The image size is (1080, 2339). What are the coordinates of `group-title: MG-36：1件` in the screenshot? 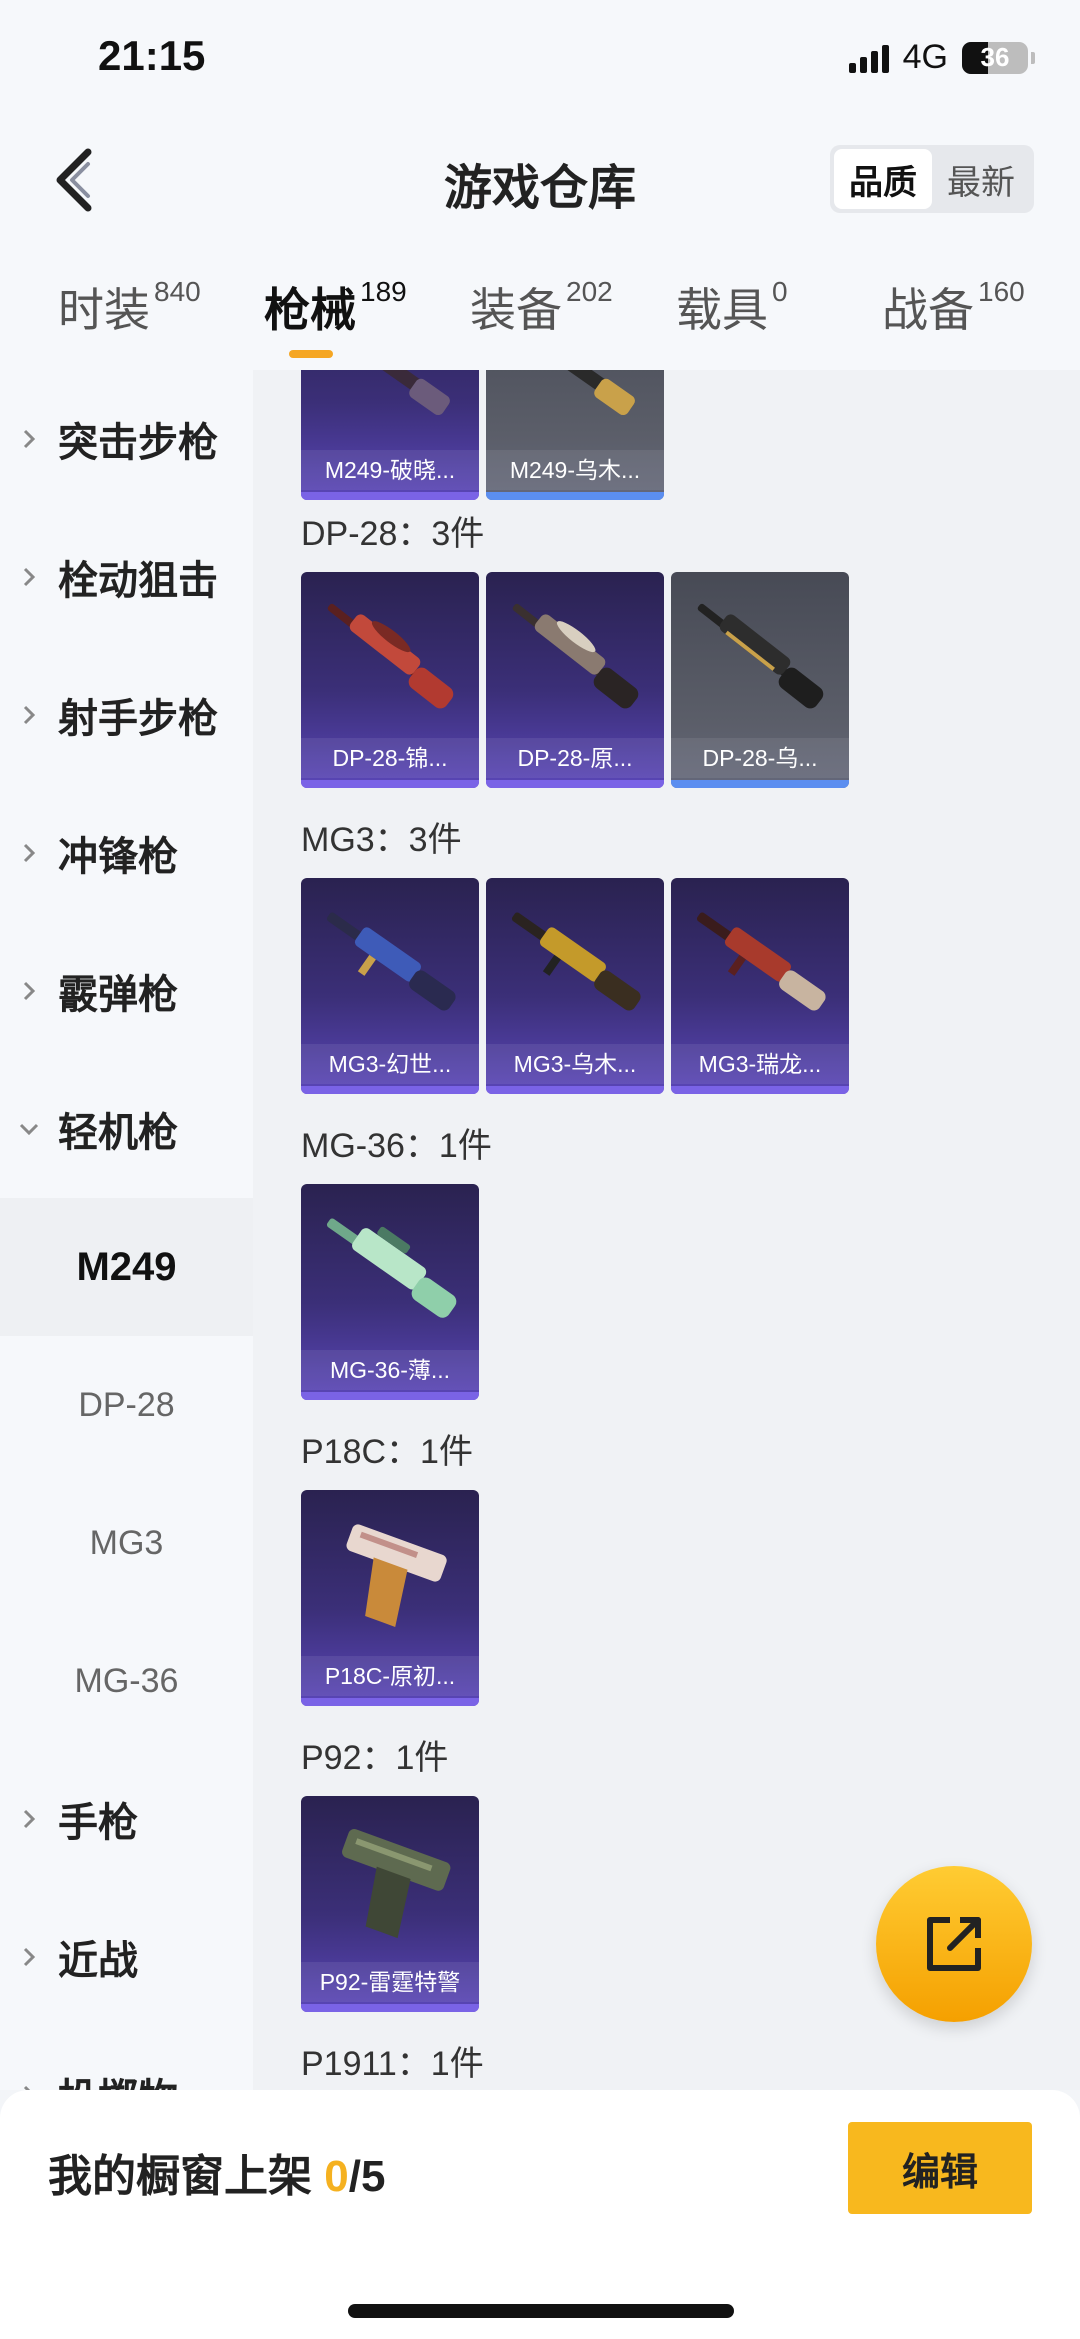 It's located at (396, 1146).